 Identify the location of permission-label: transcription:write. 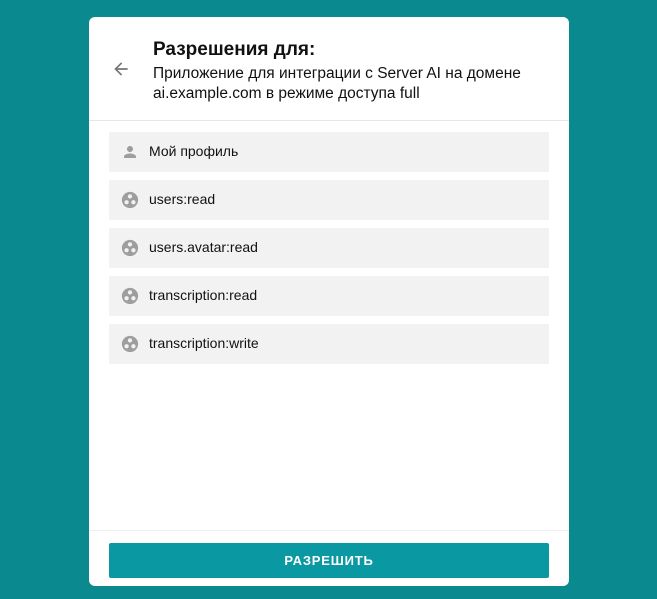
(204, 343).